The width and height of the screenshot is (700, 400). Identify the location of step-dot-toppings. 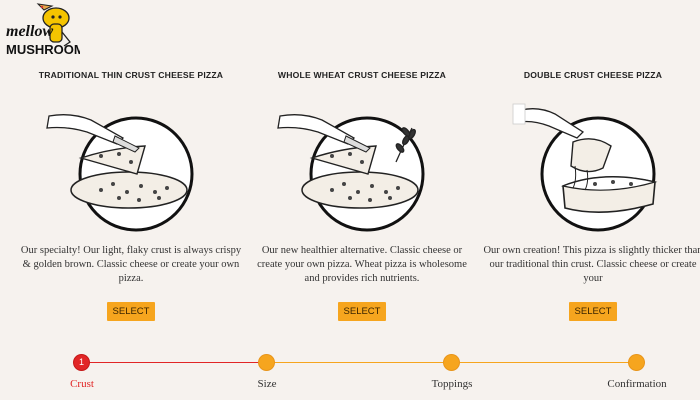
(451, 362).